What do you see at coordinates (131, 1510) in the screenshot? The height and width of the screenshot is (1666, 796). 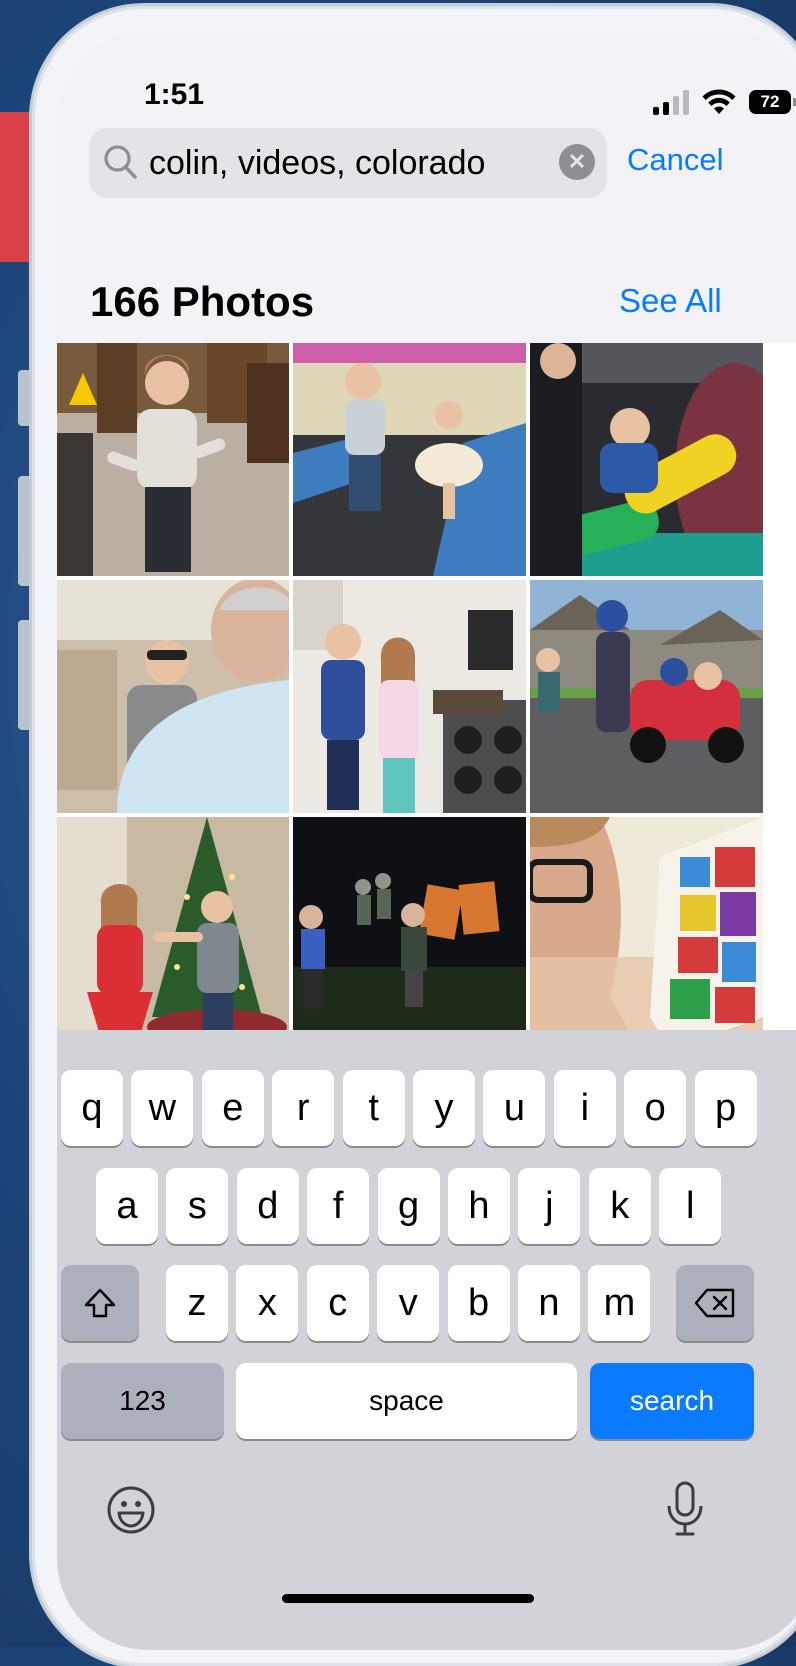 I see `emoji-icon` at bounding box center [131, 1510].